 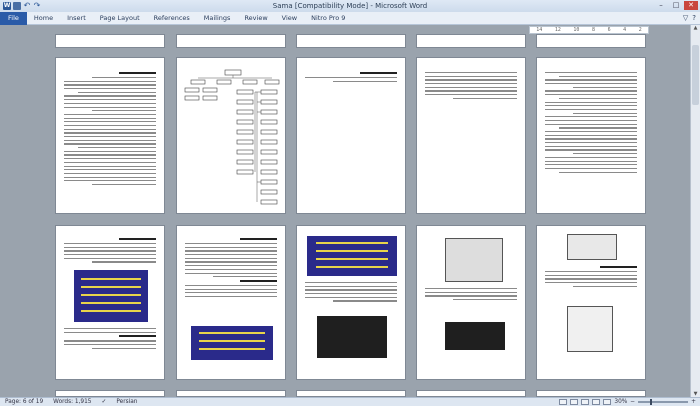 I want to click on window-controls: – □ ✕, so click(x=676, y=5).